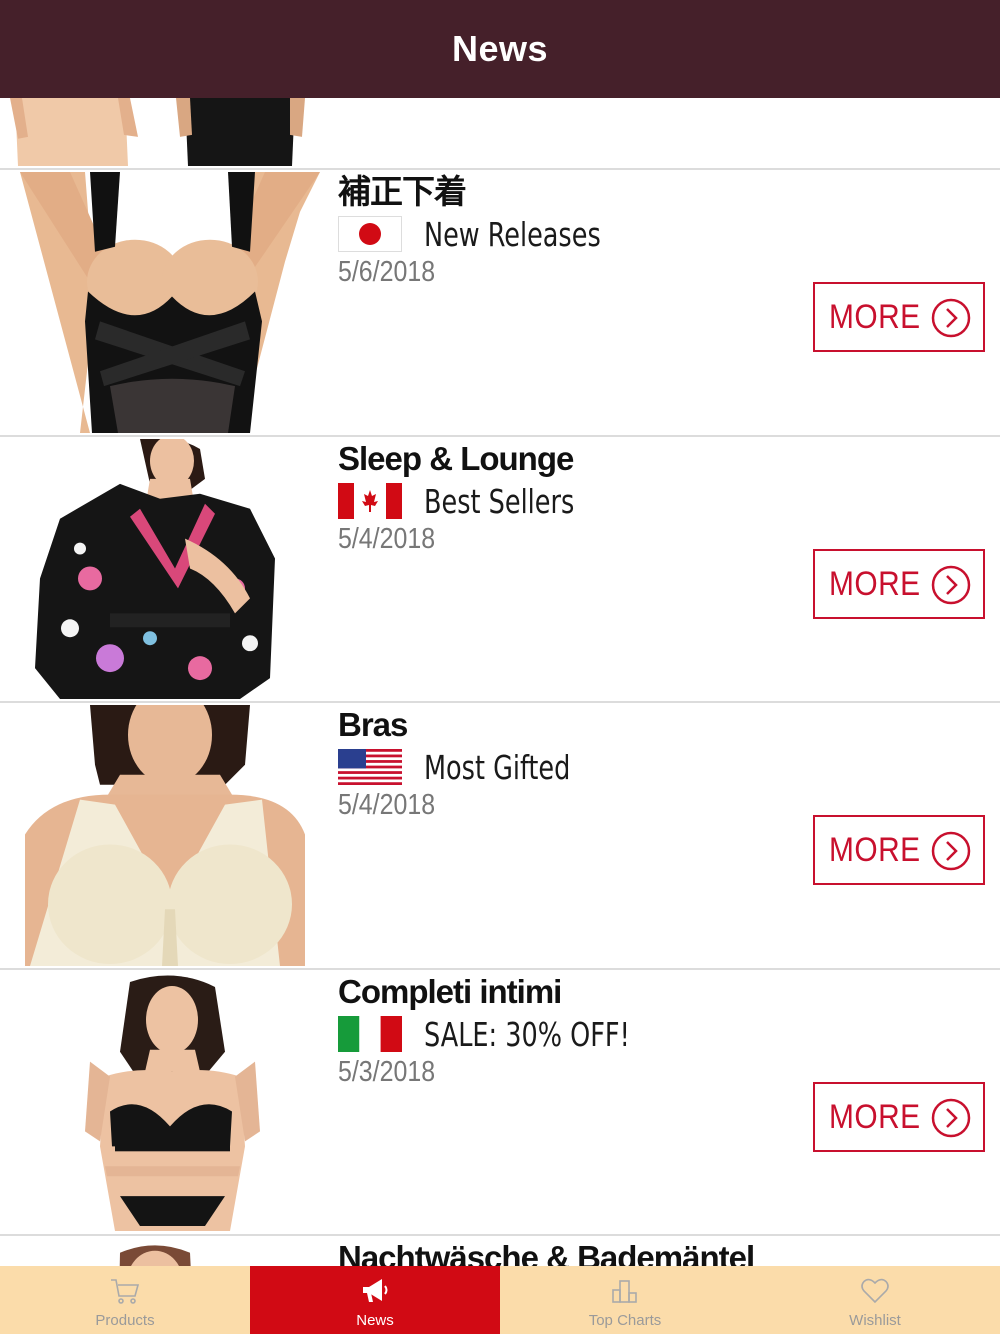  What do you see at coordinates (370, 501) in the screenshot?
I see `canada-flag-icon` at bounding box center [370, 501].